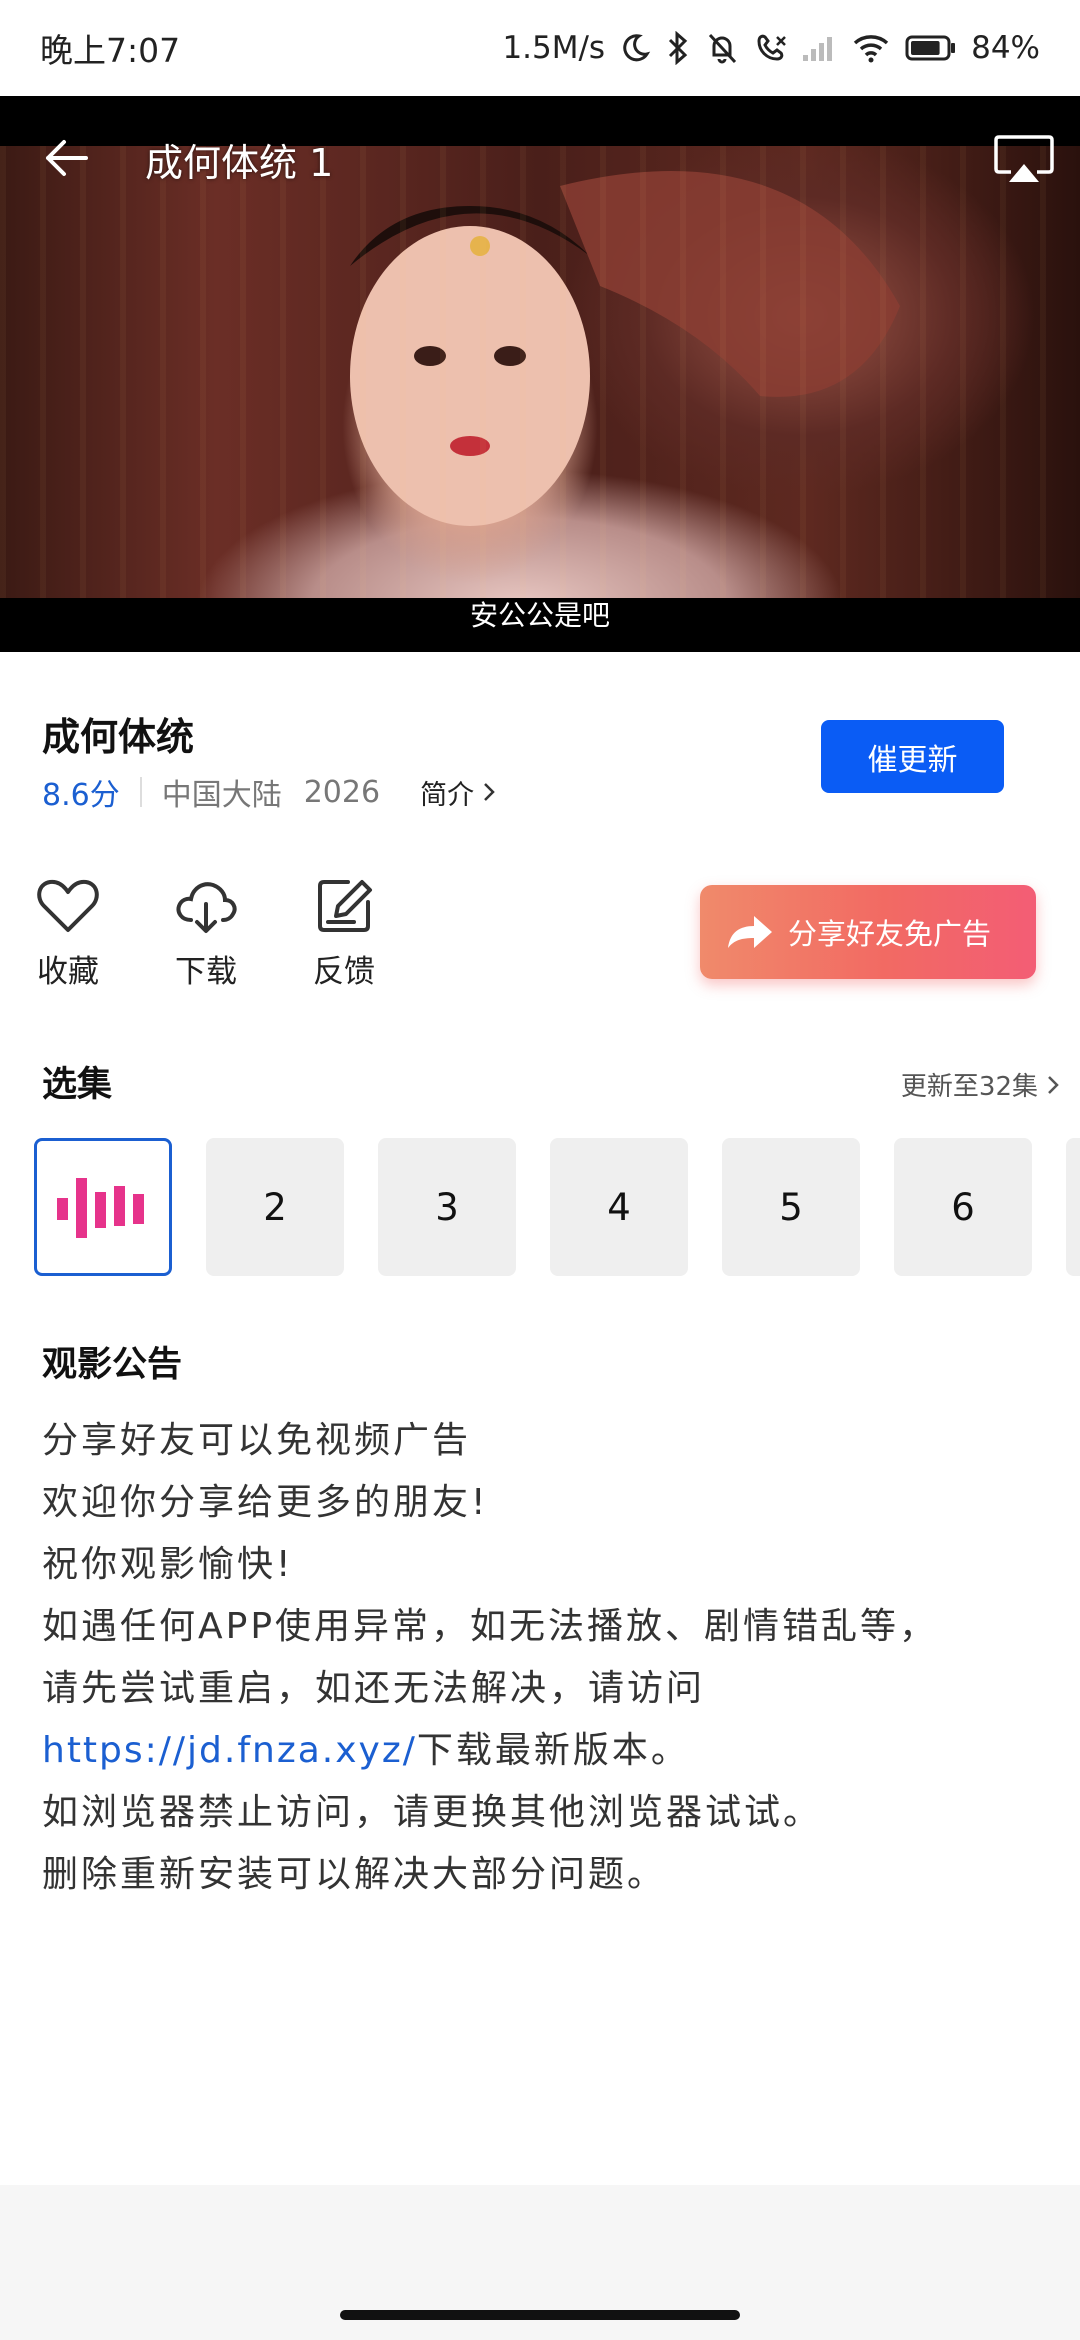  I want to click on heart-icon, so click(68, 905).